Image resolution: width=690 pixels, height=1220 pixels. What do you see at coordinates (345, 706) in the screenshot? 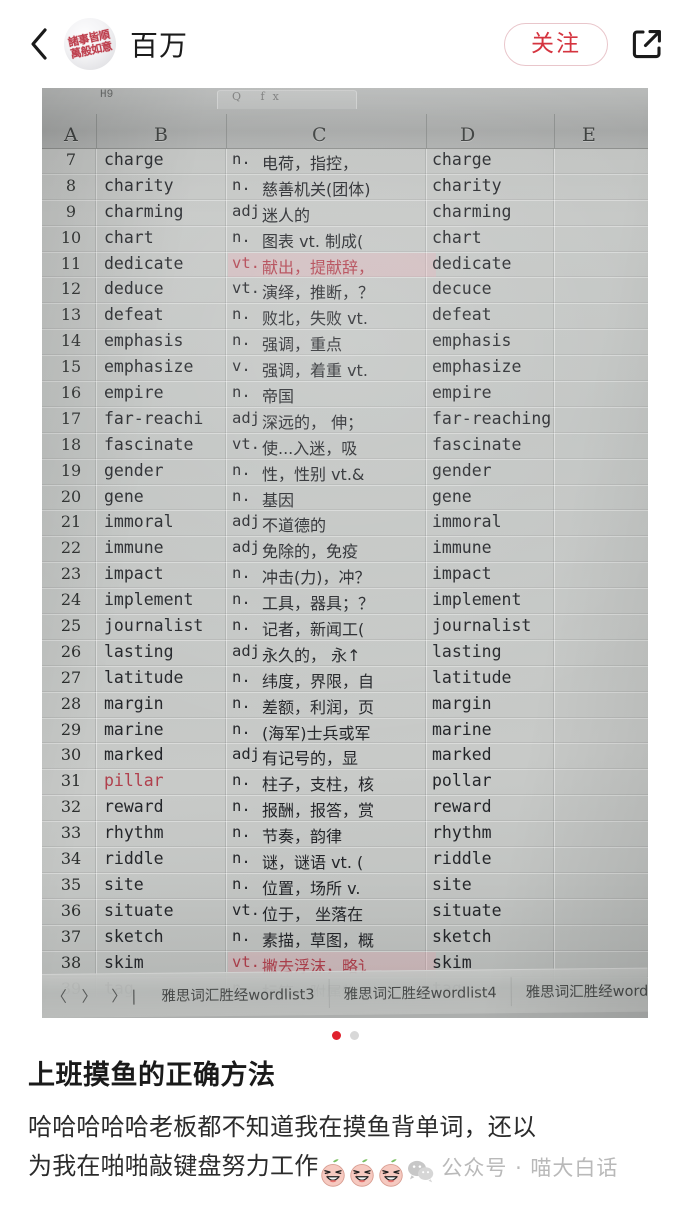
I see `spreadsheet-row: 28 margin n. 差额，利润，页 margin` at bounding box center [345, 706].